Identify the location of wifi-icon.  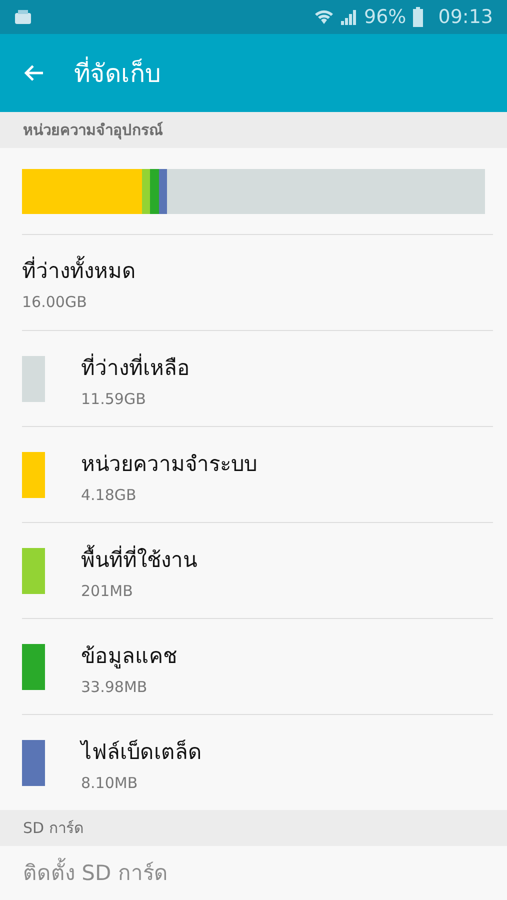
(324, 17).